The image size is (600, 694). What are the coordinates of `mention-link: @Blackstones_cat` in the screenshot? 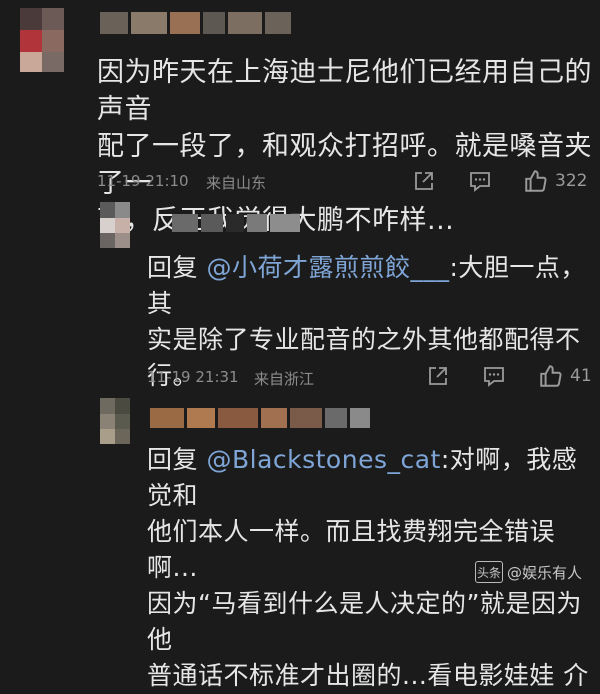 It's located at (323, 459).